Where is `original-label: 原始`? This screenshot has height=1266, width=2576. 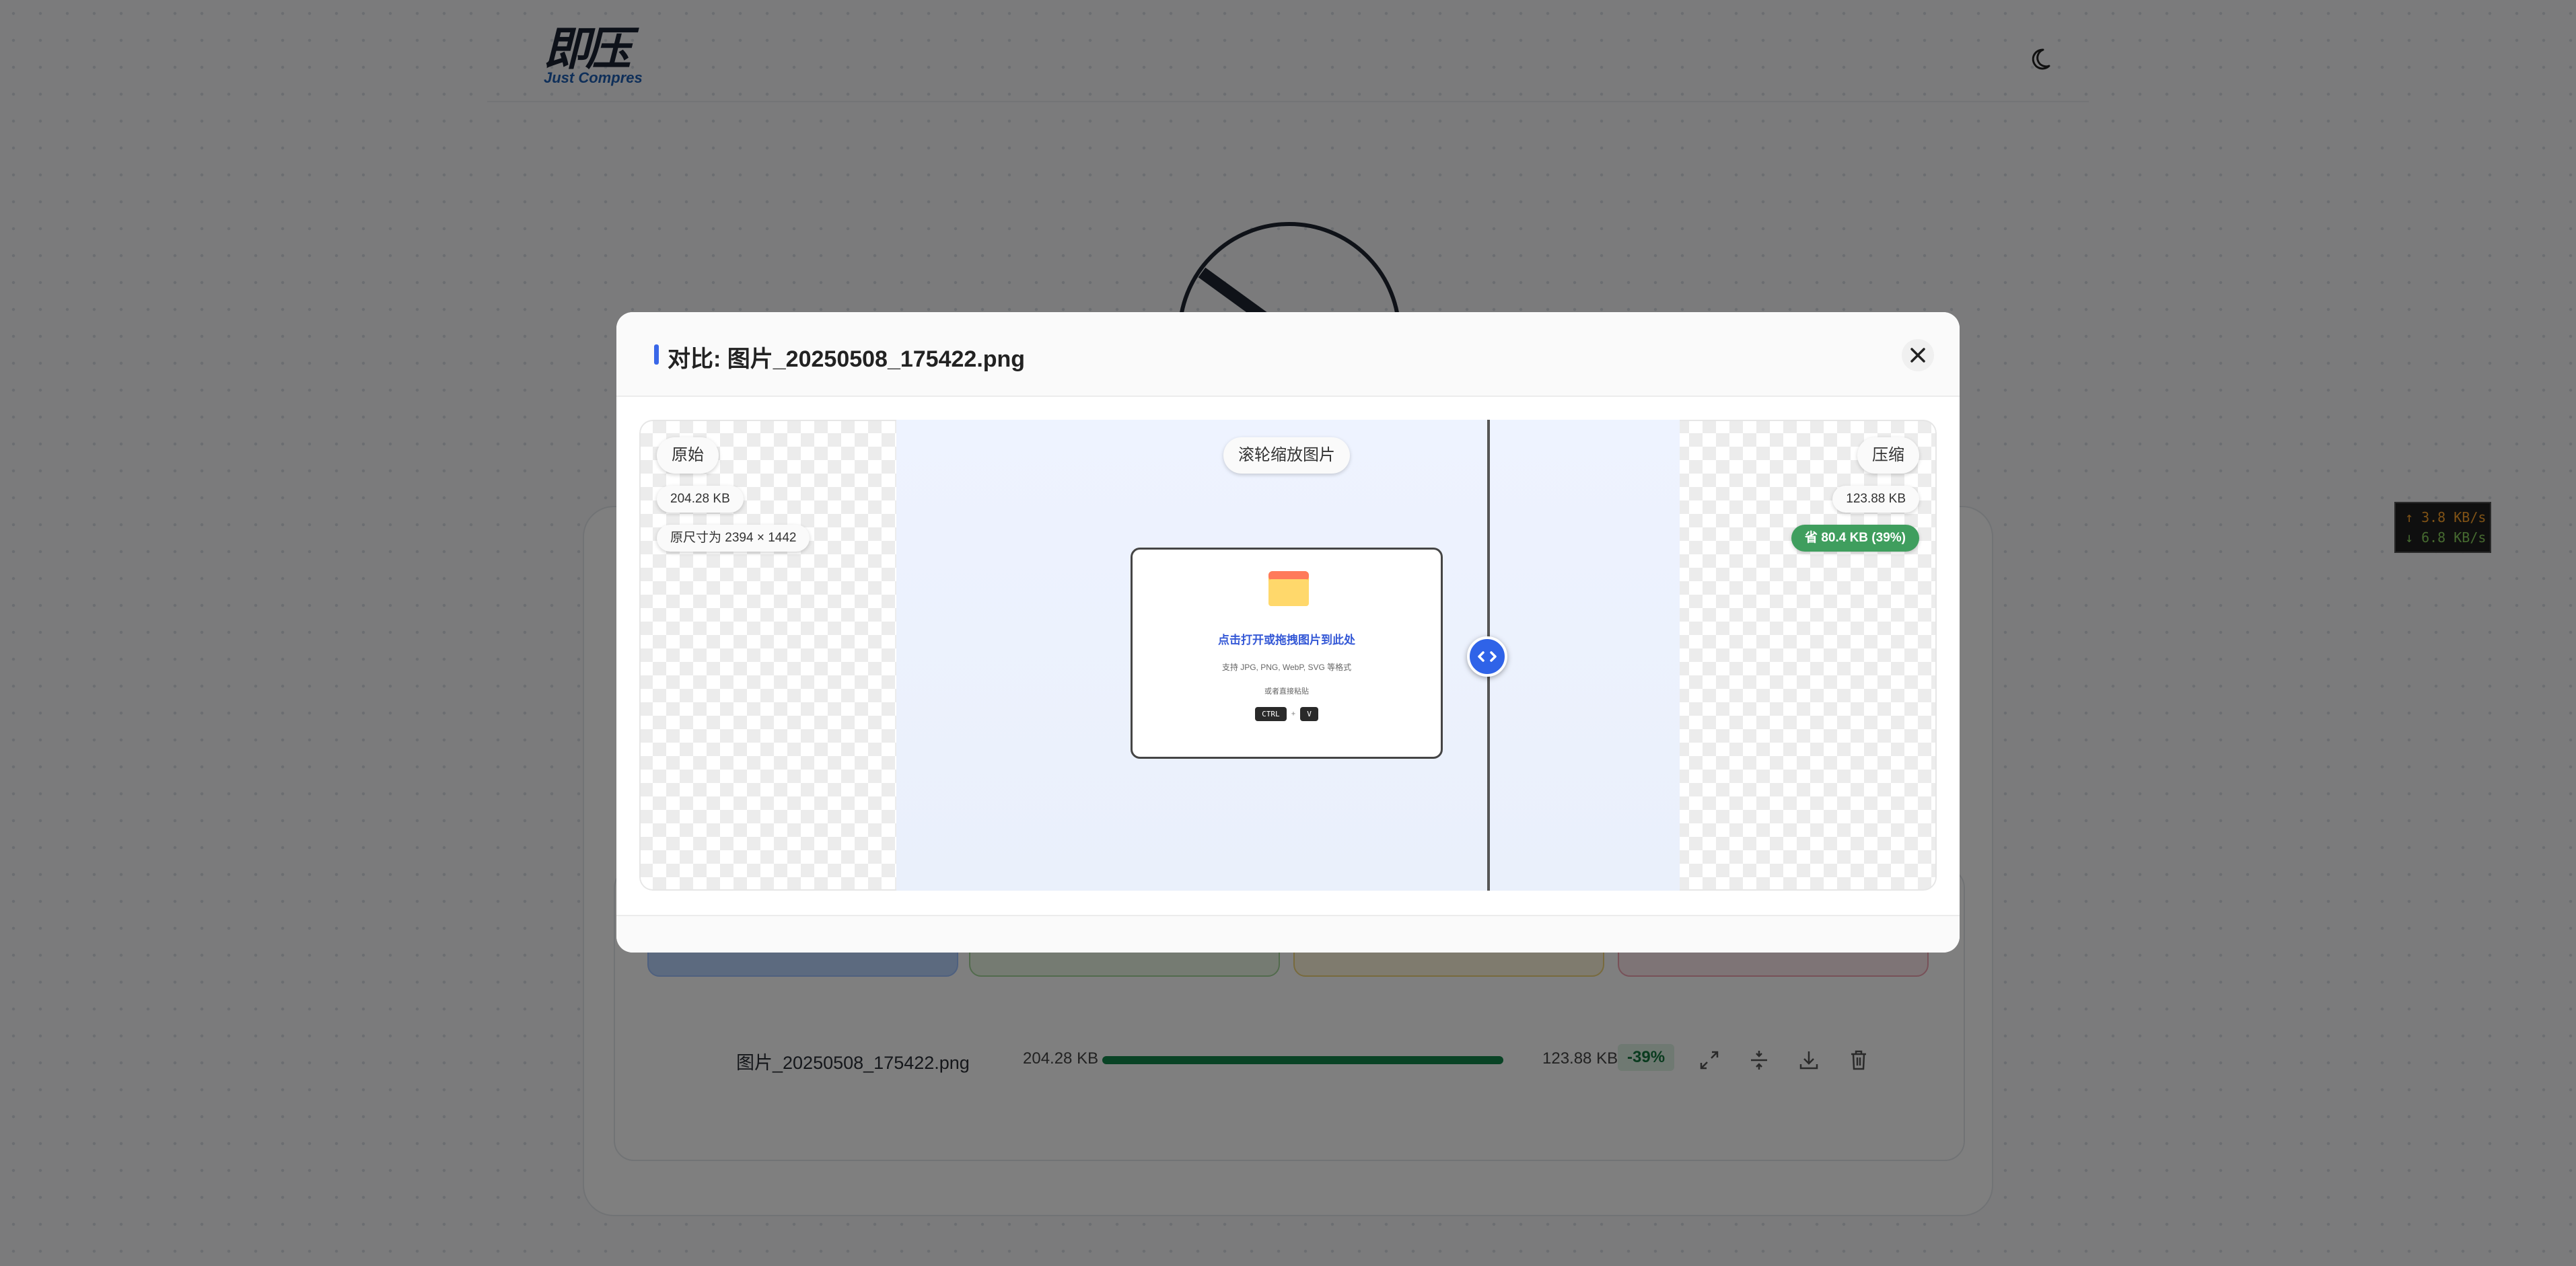
original-label: 原始 is located at coordinates (688, 455).